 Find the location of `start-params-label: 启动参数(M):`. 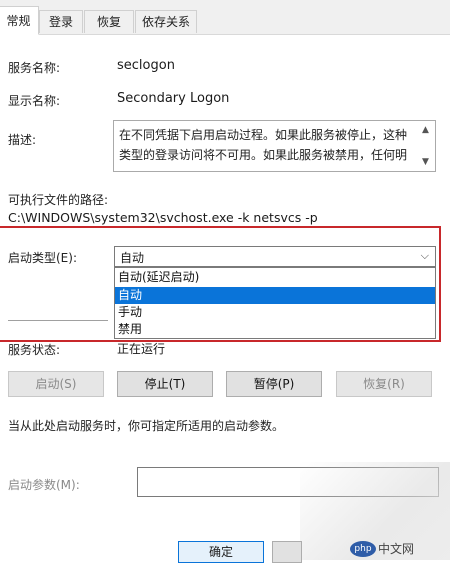

start-params-label: 启动参数(M): is located at coordinates (44, 485).